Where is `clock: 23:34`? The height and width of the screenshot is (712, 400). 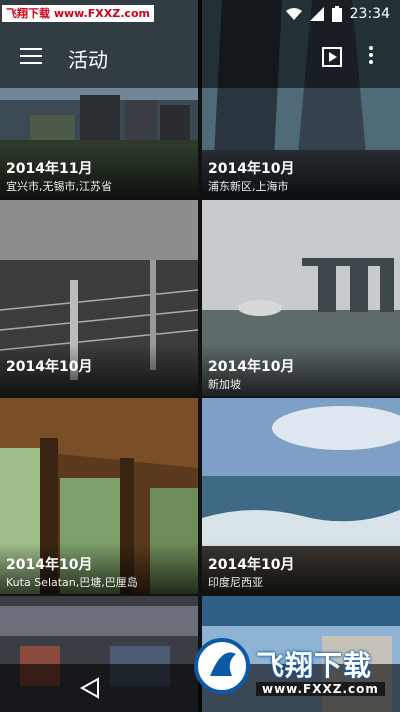 clock: 23:34 is located at coordinates (369, 14).